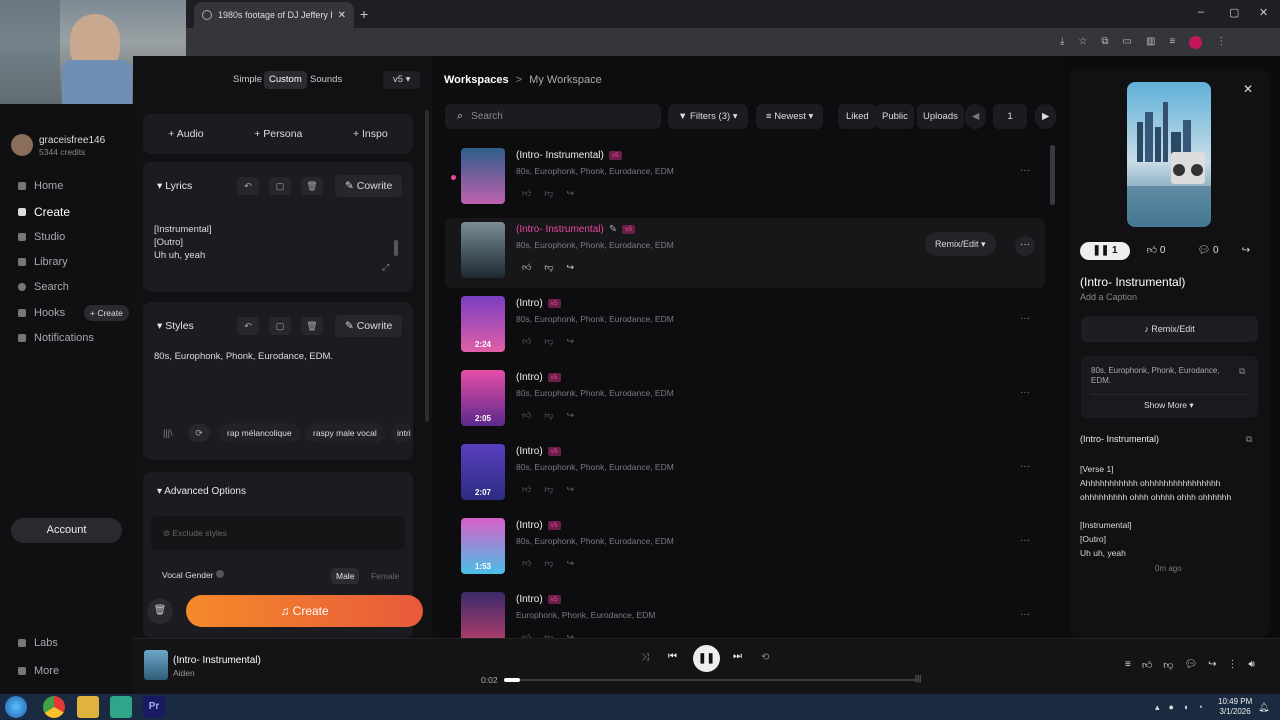  Describe the element at coordinates (483, 324) in the screenshot. I see `song-thumbnail: 2:24` at that location.